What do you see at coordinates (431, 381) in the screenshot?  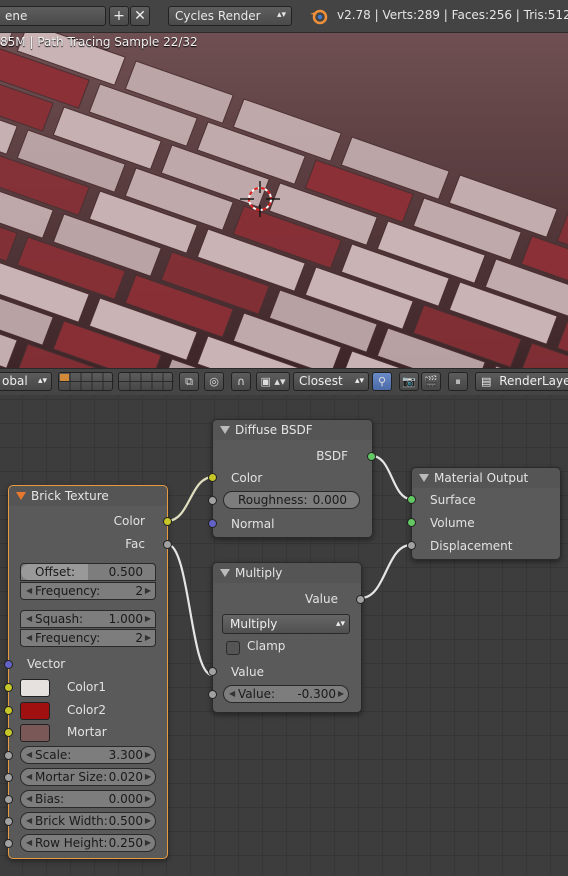 I see `render-animation-icon: 🎬` at bounding box center [431, 381].